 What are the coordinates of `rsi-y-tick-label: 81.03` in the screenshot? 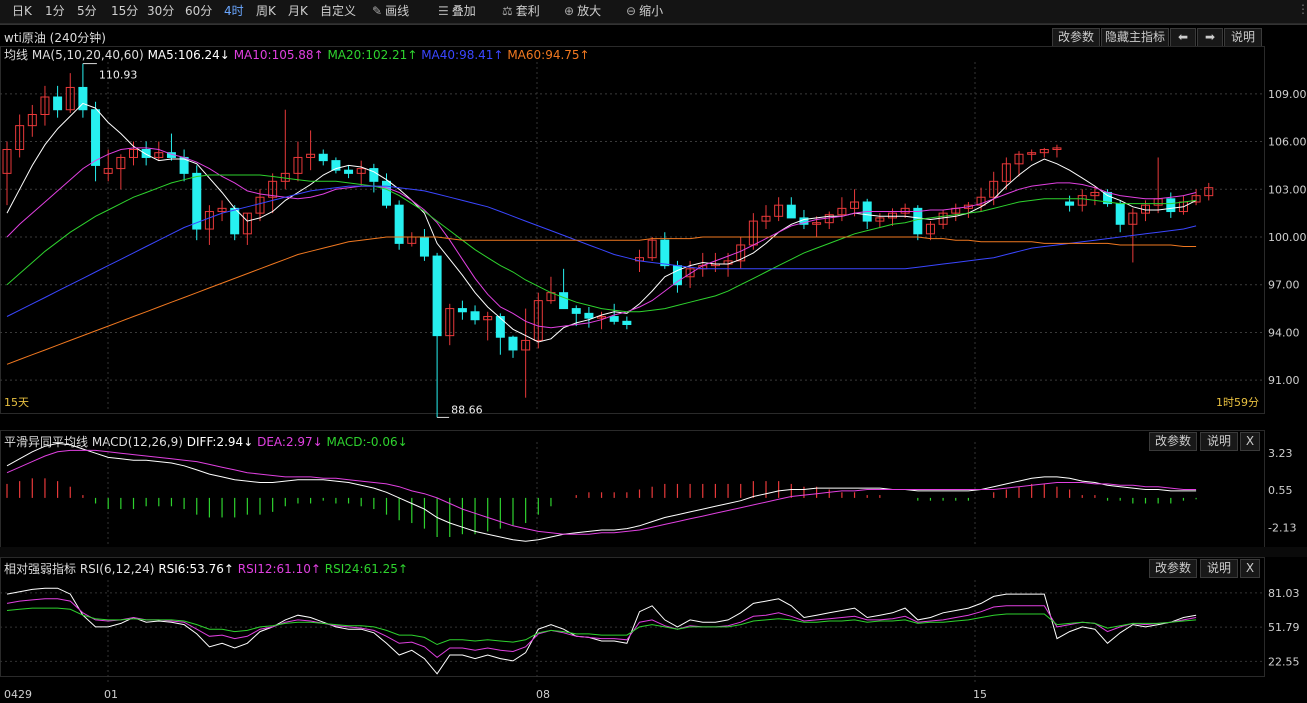 It's located at (1284, 593).